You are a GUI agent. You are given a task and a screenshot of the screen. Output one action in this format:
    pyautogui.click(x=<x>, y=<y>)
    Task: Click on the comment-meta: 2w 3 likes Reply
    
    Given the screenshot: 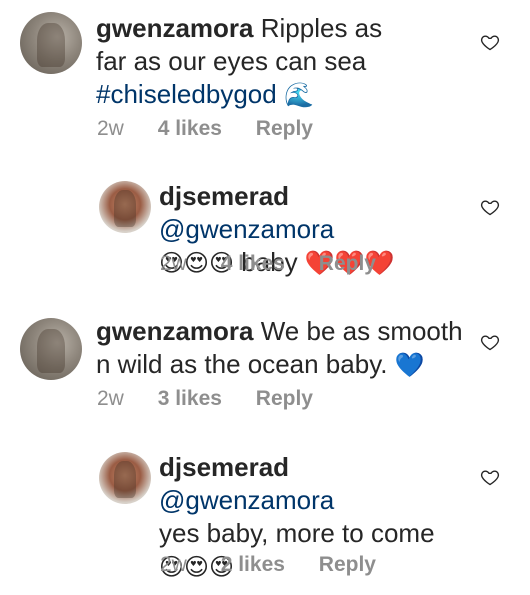 What is the action you would take?
    pyautogui.click(x=219, y=399)
    